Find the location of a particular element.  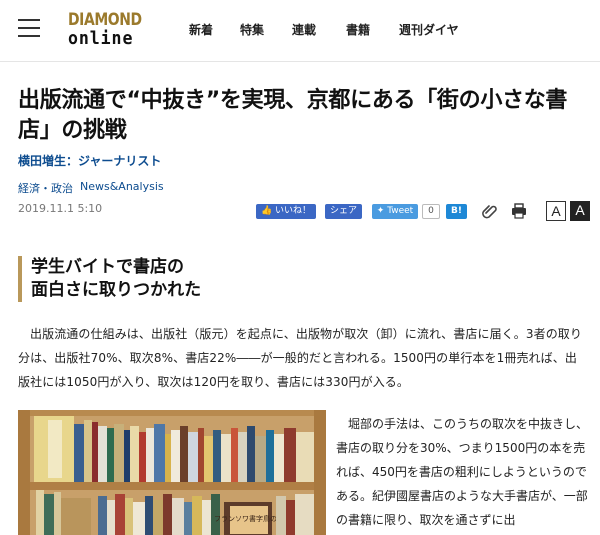

nav-books: 書籍 is located at coordinates (358, 29).